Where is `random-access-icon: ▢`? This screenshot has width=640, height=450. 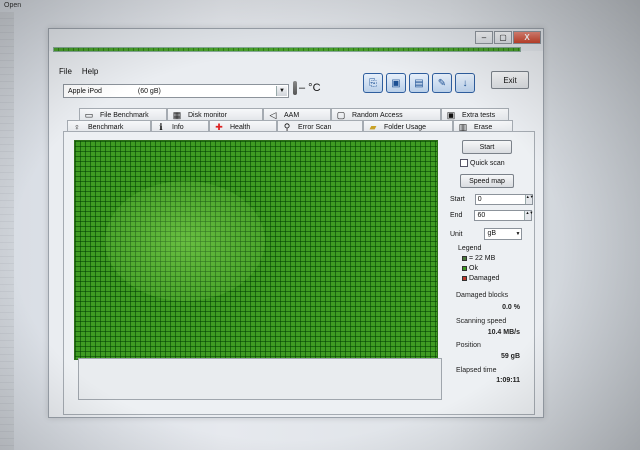
random-access-icon: ▢ is located at coordinates (341, 114).